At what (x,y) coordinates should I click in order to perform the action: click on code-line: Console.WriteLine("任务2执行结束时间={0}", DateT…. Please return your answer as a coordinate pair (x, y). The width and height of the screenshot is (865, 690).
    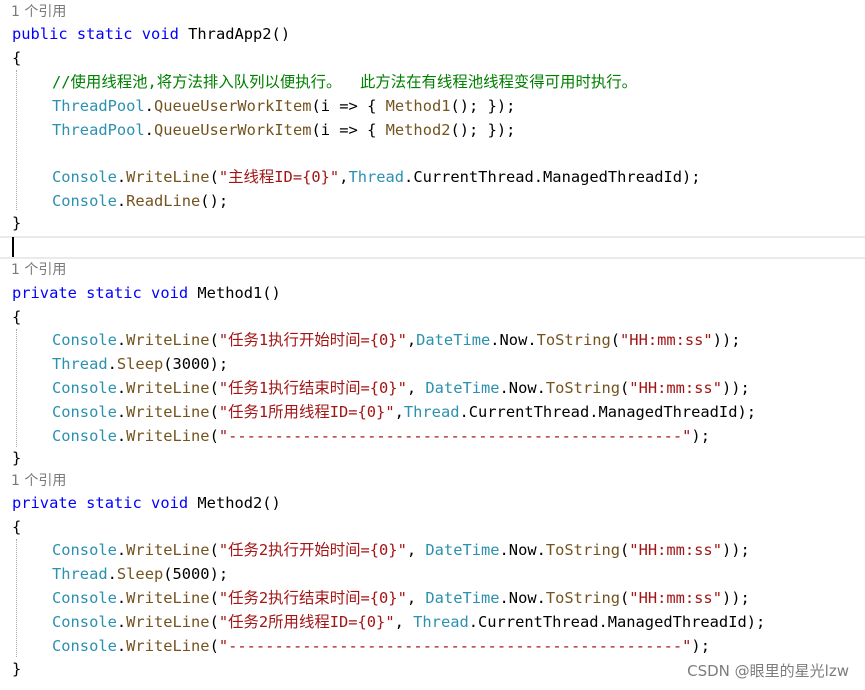
    Looking at the image, I should click on (432, 598).